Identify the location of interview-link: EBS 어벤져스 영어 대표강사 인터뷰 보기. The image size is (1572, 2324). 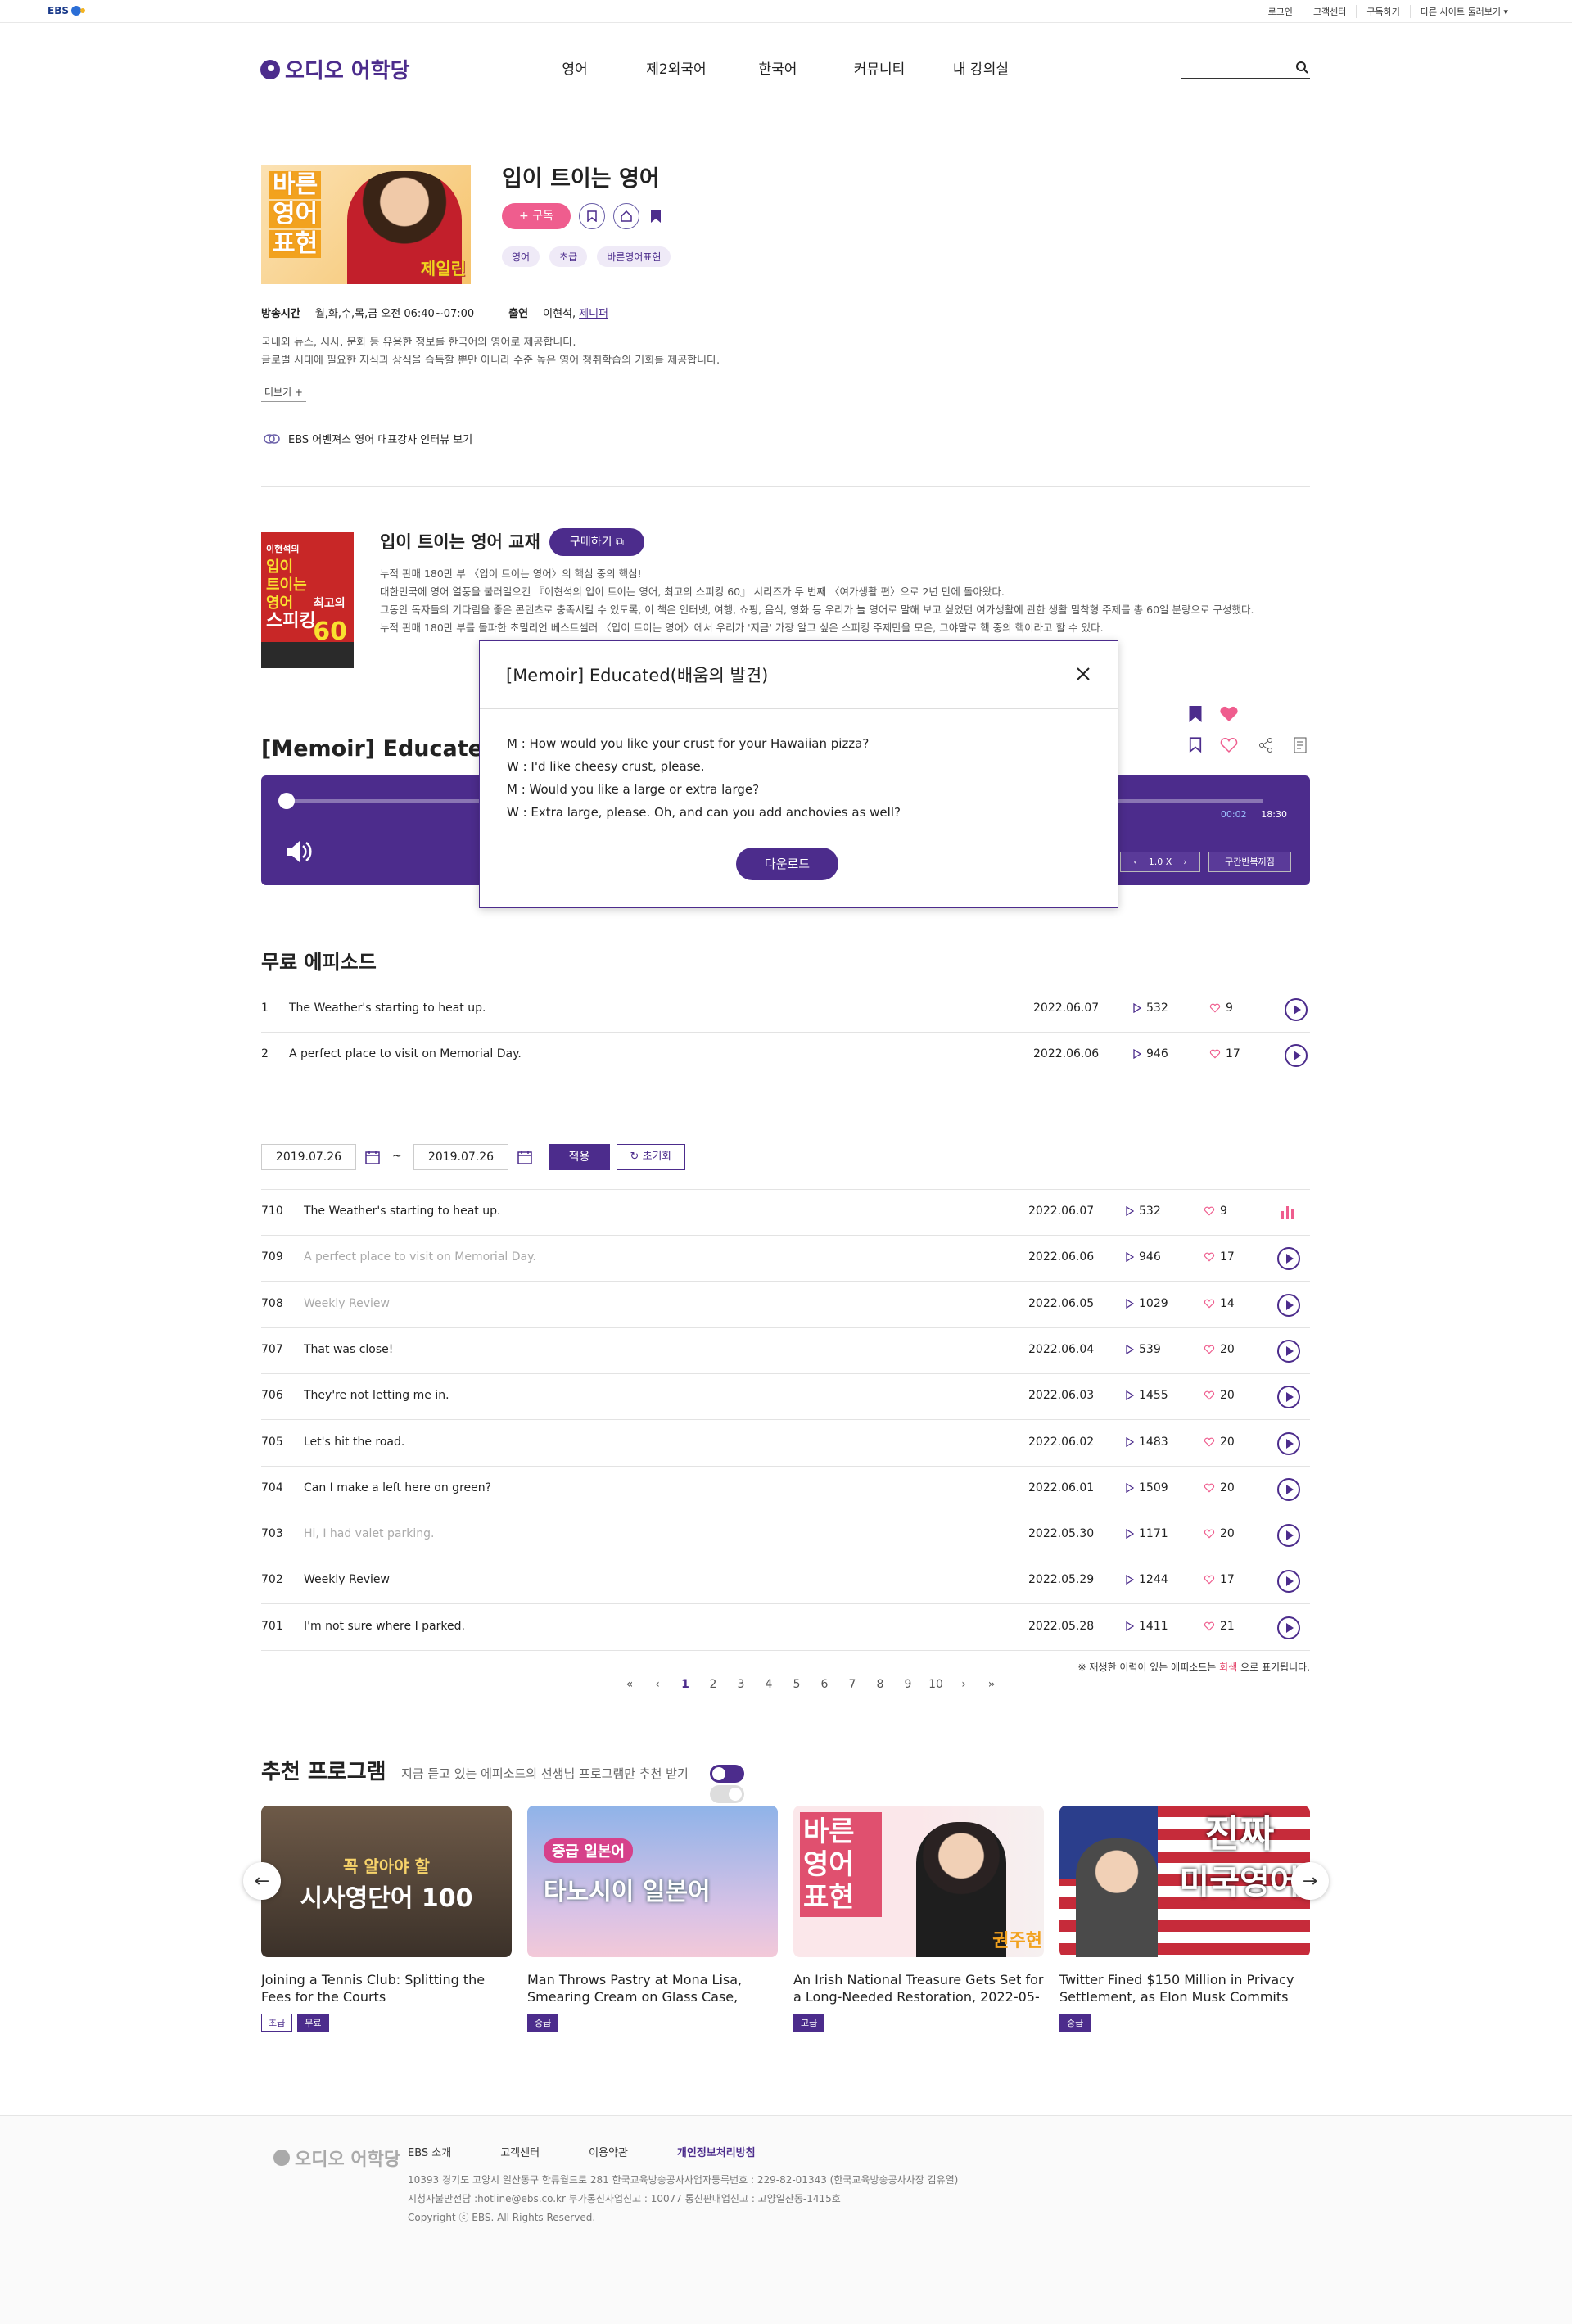
(368, 438).